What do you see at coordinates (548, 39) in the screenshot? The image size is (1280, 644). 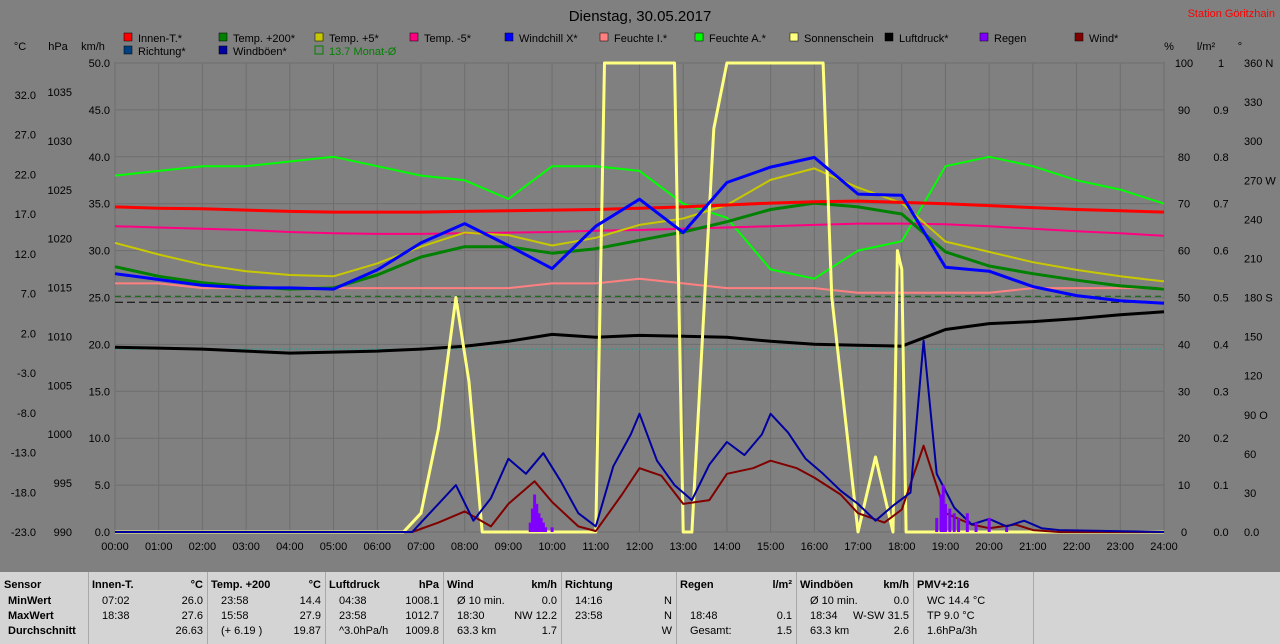 I see `legend-label: Windchill X*` at bounding box center [548, 39].